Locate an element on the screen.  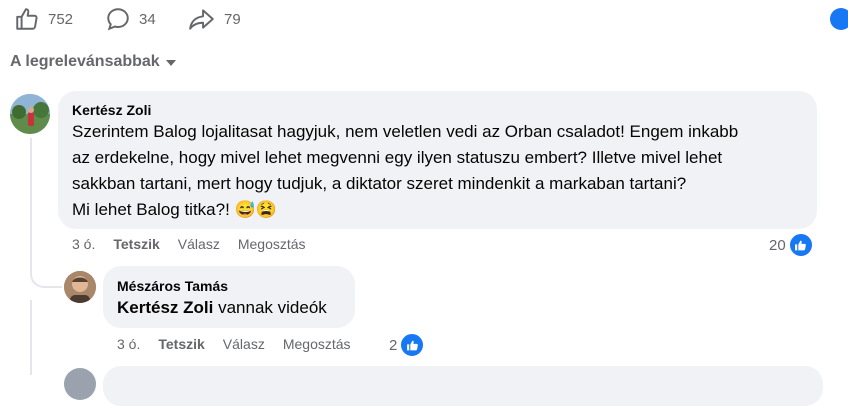
comment-line: Mi lehet Balog titka?! 😅😫 is located at coordinates (405, 210).